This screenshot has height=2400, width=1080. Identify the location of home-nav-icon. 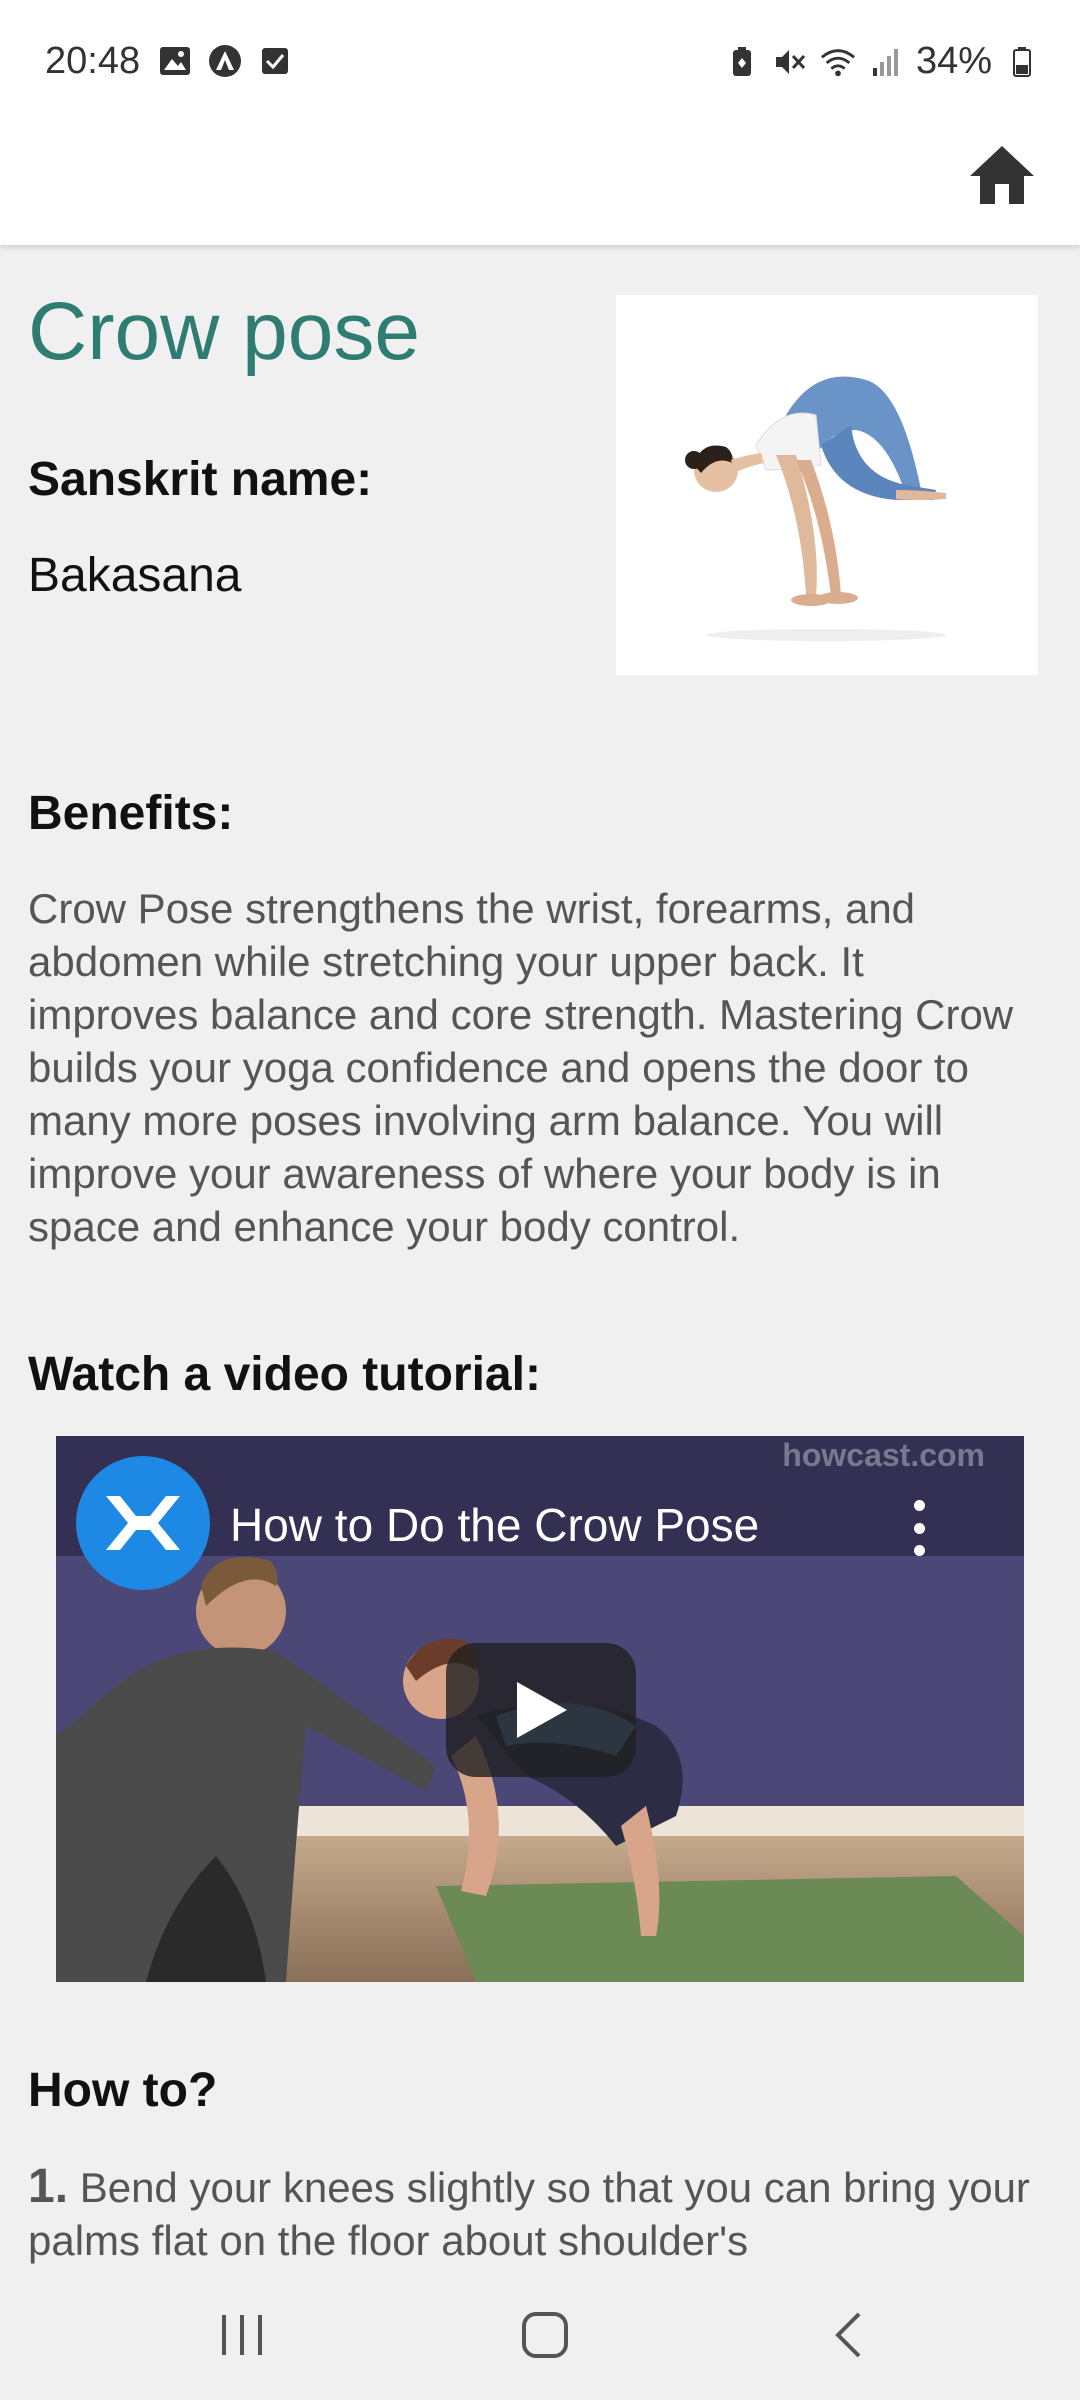
(545, 2335).